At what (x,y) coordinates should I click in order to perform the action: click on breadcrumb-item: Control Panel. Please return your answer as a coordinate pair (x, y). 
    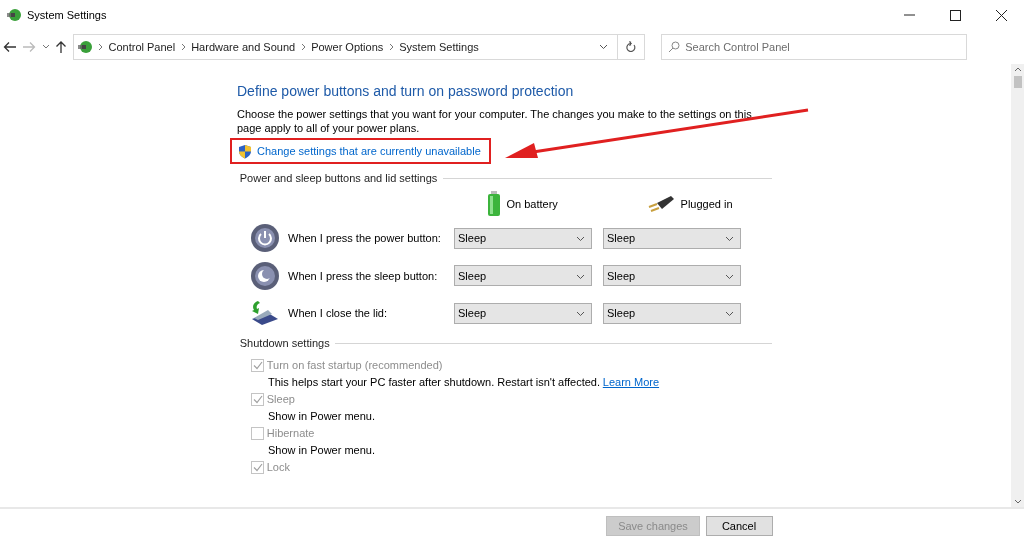
    Looking at the image, I should click on (142, 47).